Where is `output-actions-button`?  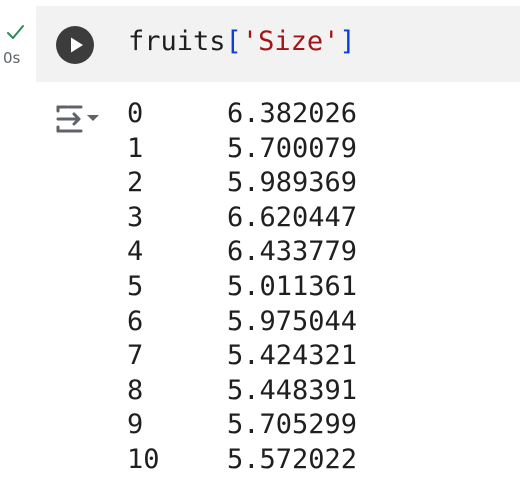
output-actions-button is located at coordinates (78, 119).